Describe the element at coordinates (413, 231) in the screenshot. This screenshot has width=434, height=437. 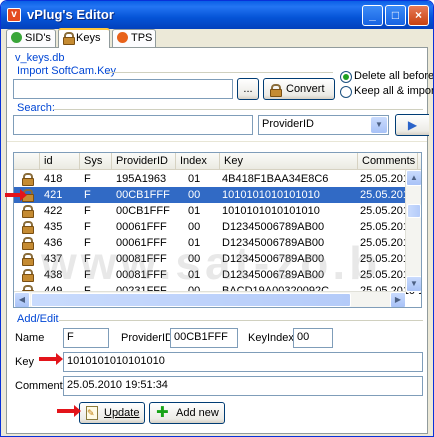
I see `vertical-scrollbar: ▲ ▼` at that location.